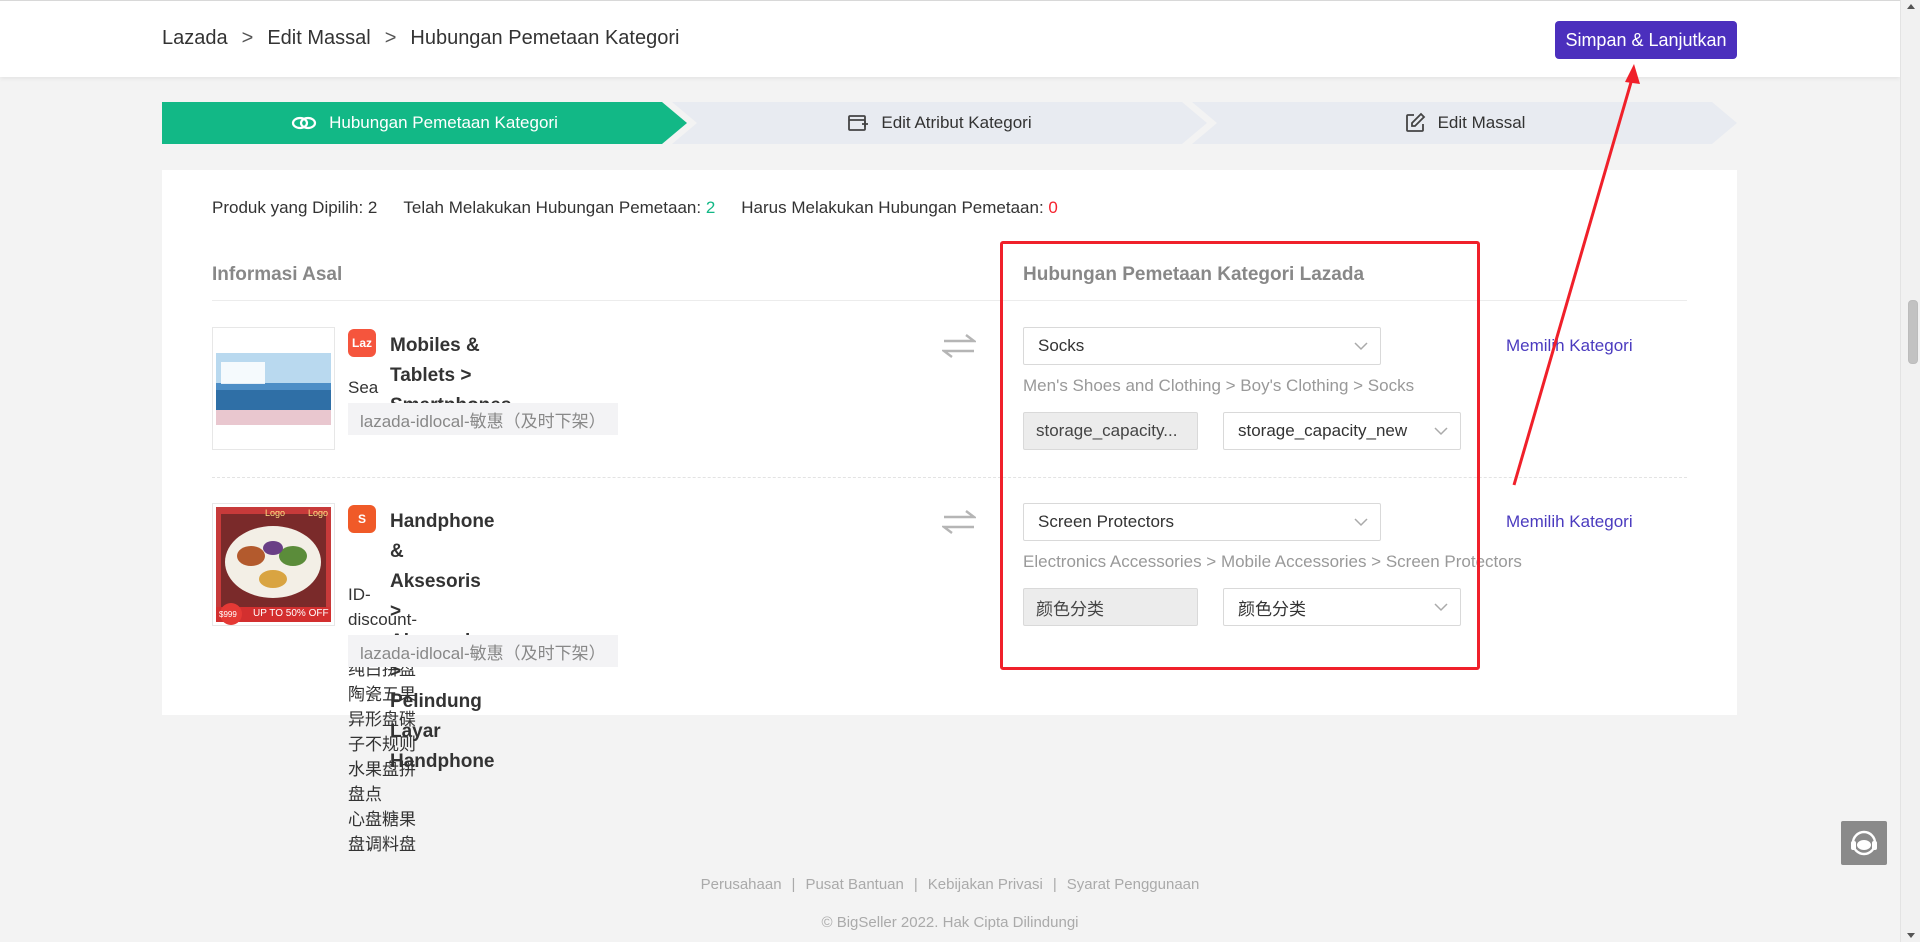 The width and height of the screenshot is (1920, 942). Describe the element at coordinates (382, 832) in the screenshot. I see `product-name-line: 心盘糖果盘调料盘` at that location.